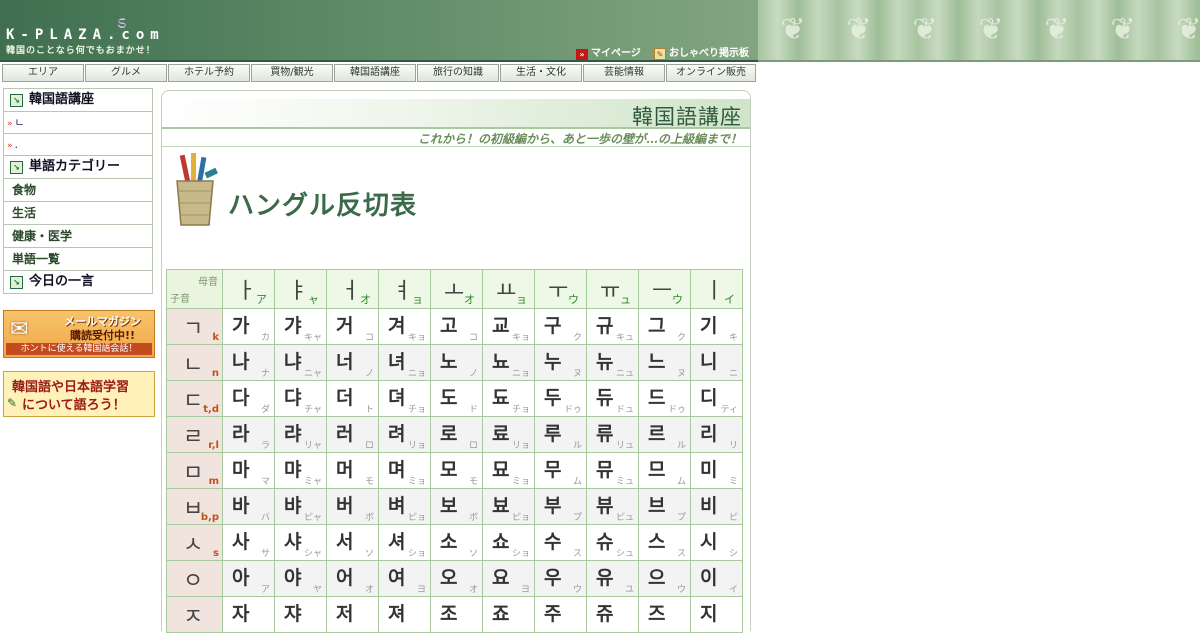 This screenshot has height=633, width=1200. What do you see at coordinates (194, 434) in the screenshot?
I see `consonant-header: ㄹ r,l` at bounding box center [194, 434].